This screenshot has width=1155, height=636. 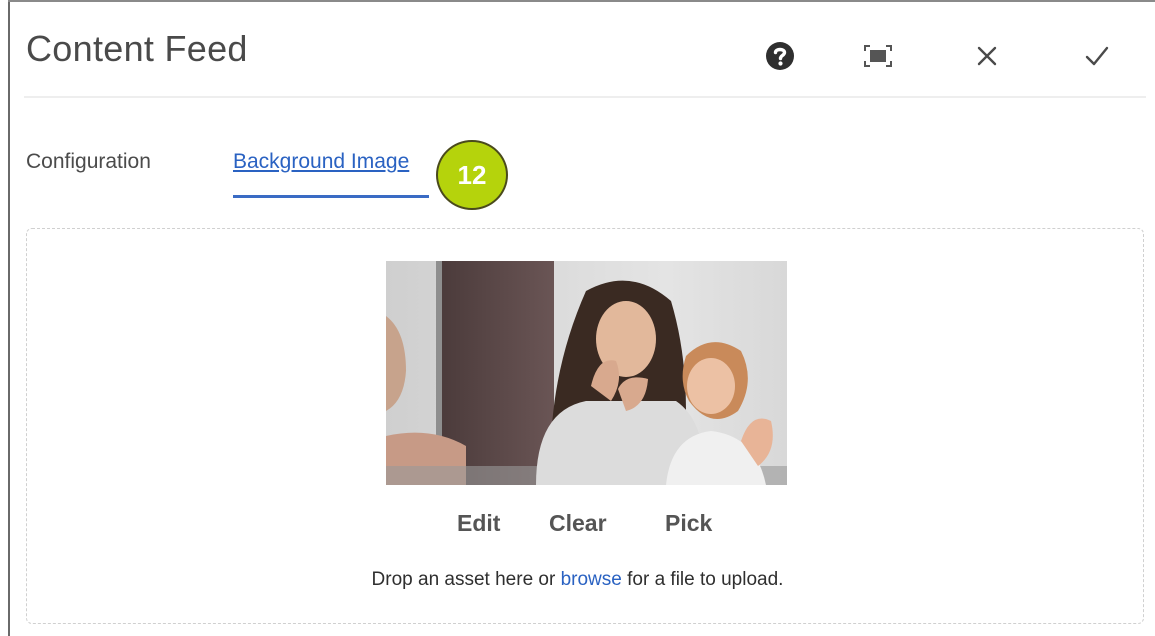 I want to click on fullscreen-button, so click(x=878, y=56).